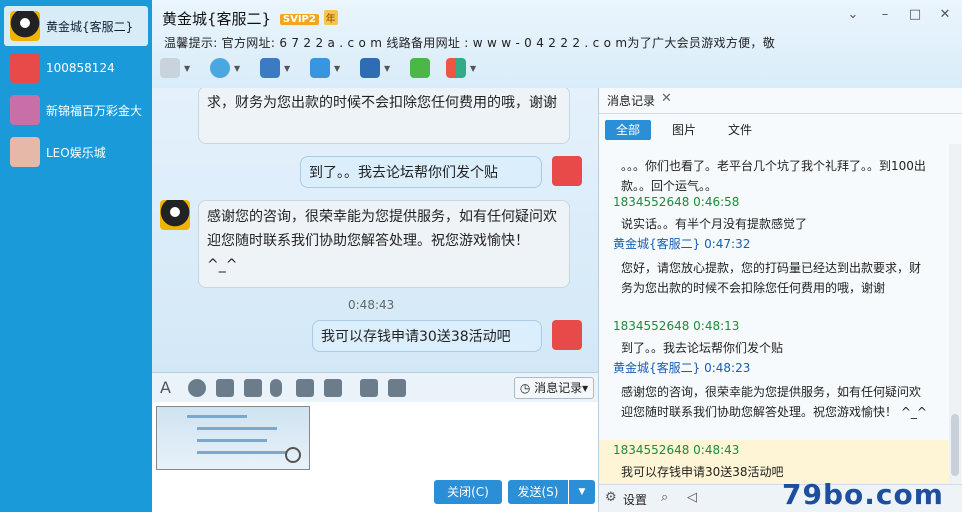 The image size is (962, 512). I want to click on contact-item-leo: LEO娱乐城, so click(76, 152).